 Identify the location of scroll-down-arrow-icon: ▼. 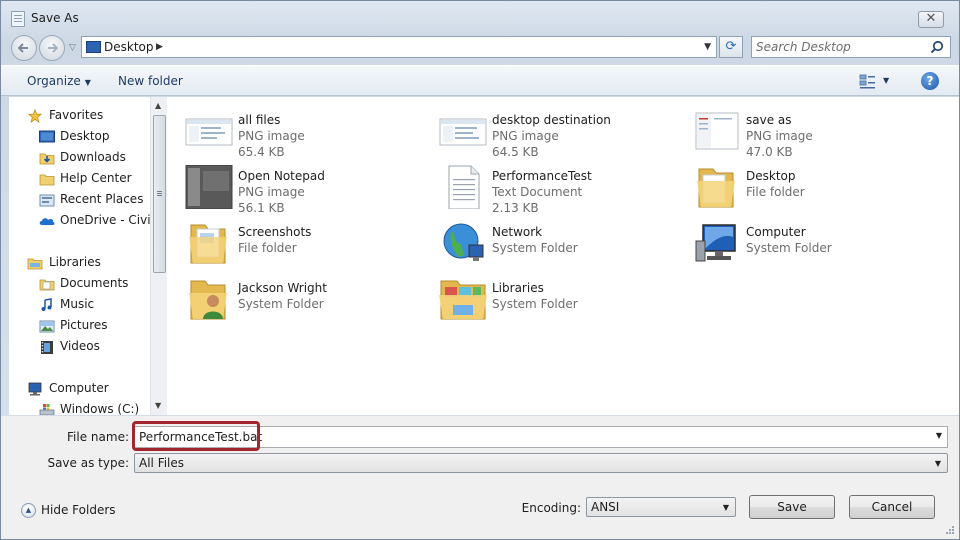
(158, 405).